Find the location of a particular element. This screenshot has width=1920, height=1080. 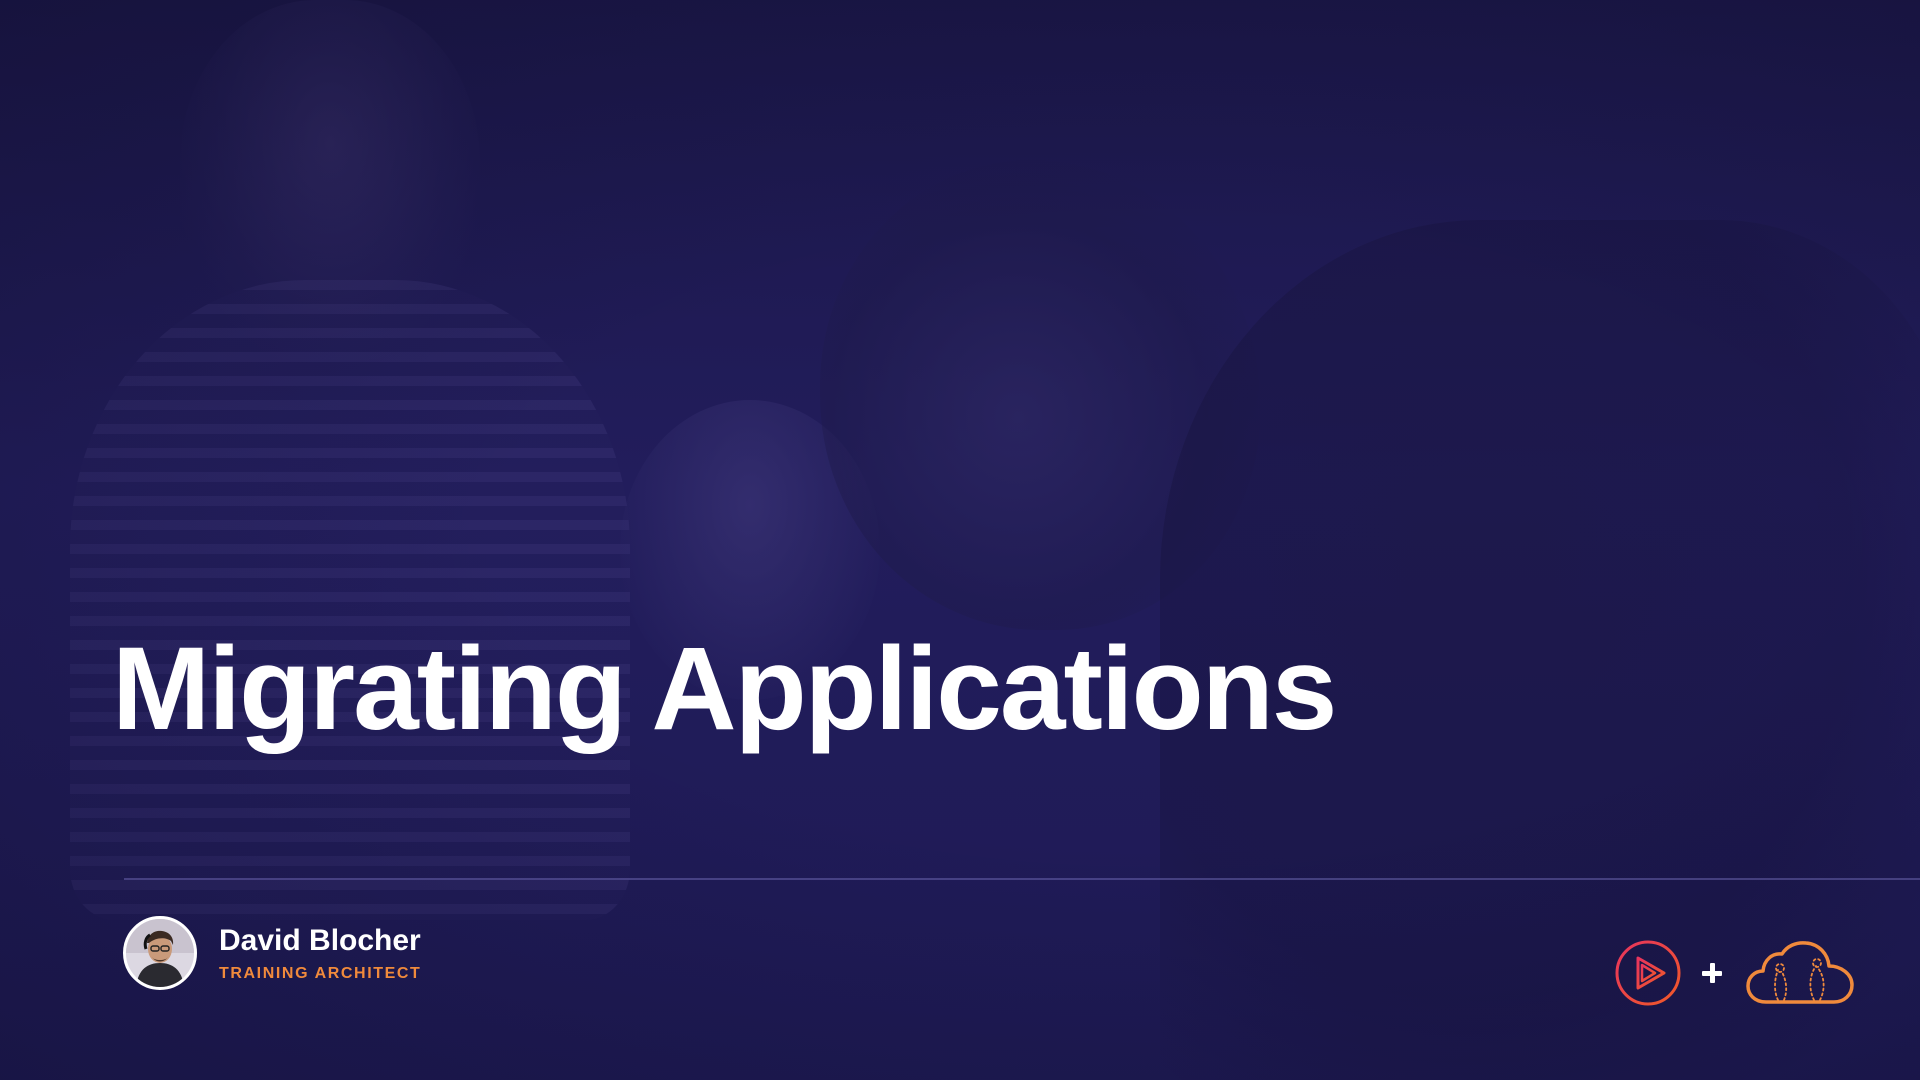

acloudguru-cloud-icon is located at coordinates (1800, 972).